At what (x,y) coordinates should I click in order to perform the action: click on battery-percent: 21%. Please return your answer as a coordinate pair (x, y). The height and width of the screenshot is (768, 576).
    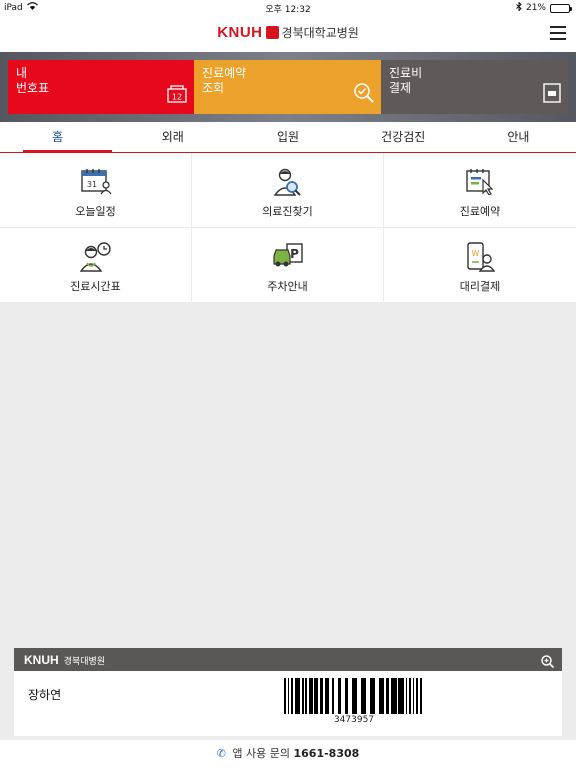
    Looking at the image, I should click on (535, 8).